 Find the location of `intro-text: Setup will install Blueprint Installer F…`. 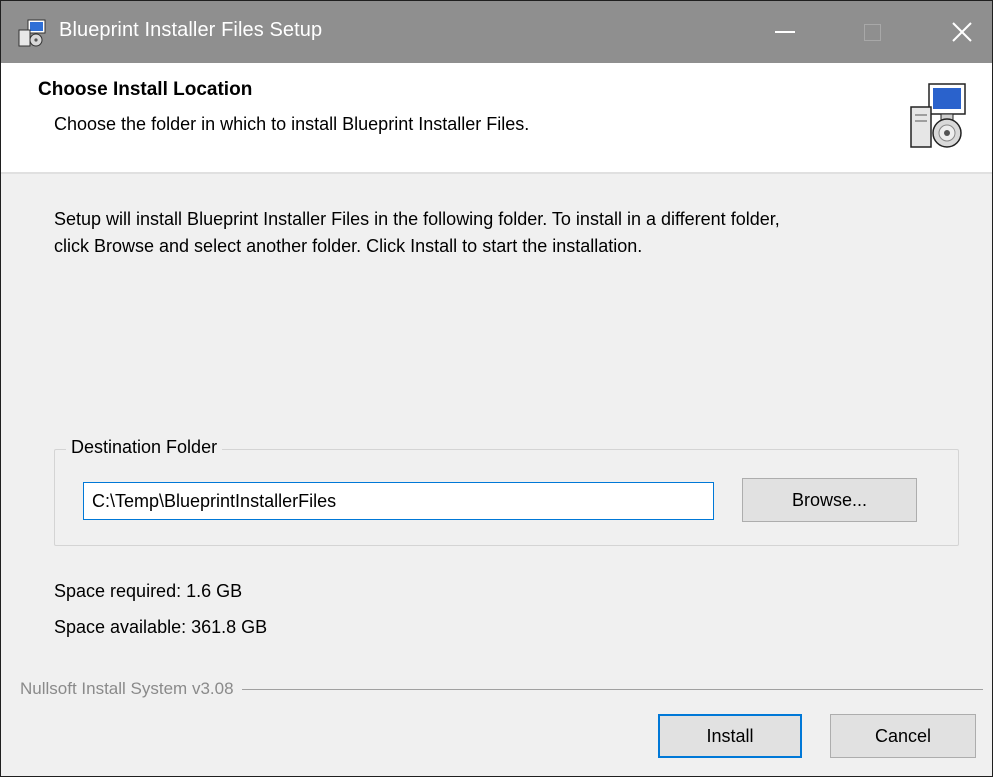

intro-text: Setup will install Blueprint Installer F… is located at coordinates (514, 233).